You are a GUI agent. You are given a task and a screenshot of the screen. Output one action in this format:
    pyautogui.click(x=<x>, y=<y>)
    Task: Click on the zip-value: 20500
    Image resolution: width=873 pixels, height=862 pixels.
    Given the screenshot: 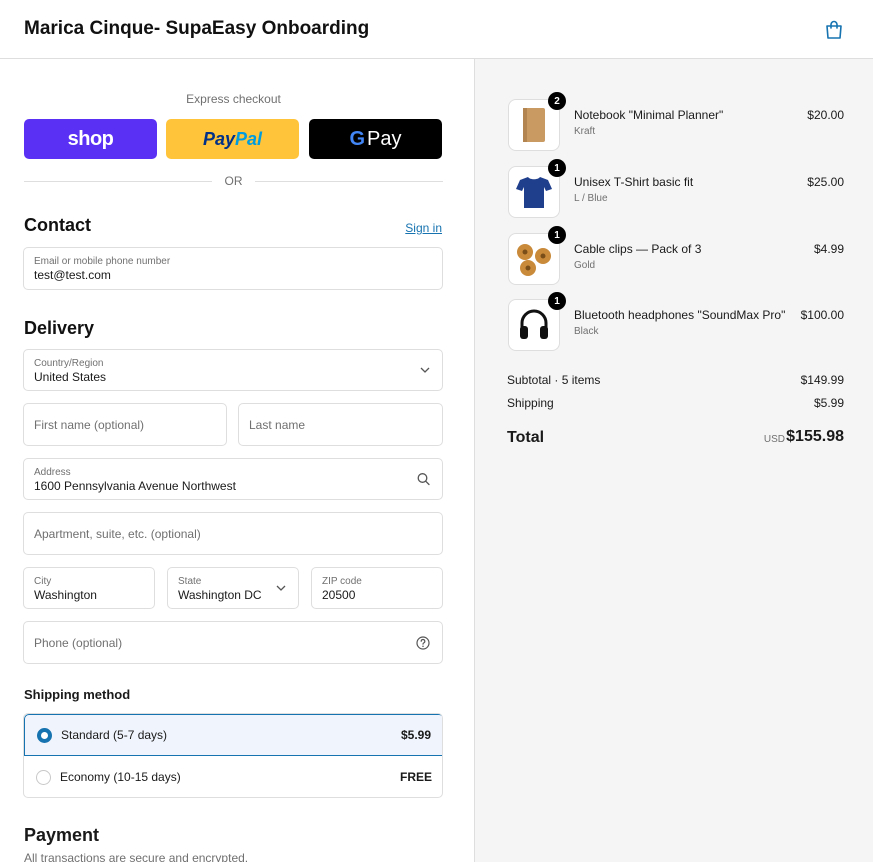 What is the action you would take?
    pyautogui.click(x=339, y=595)
    